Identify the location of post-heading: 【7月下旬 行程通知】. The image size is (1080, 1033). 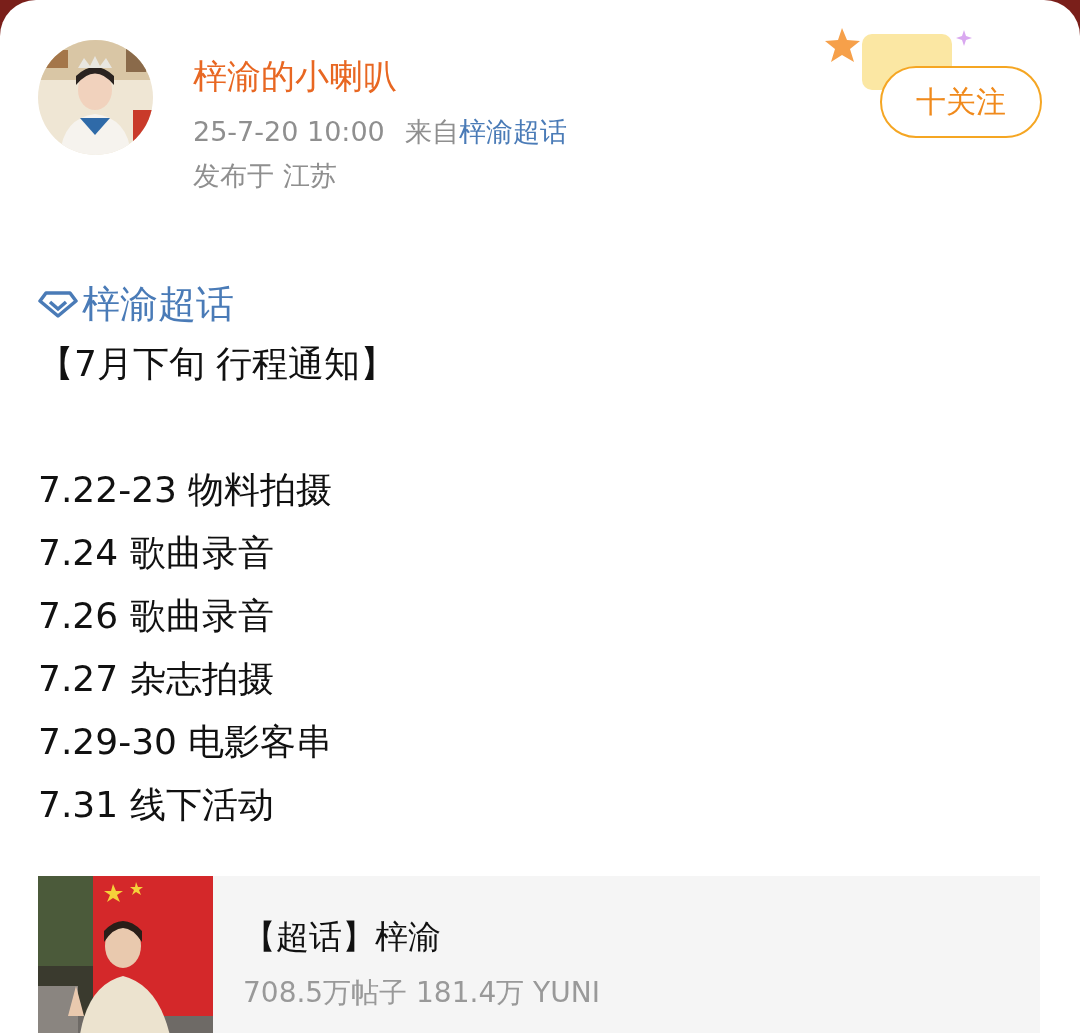
(218, 364).